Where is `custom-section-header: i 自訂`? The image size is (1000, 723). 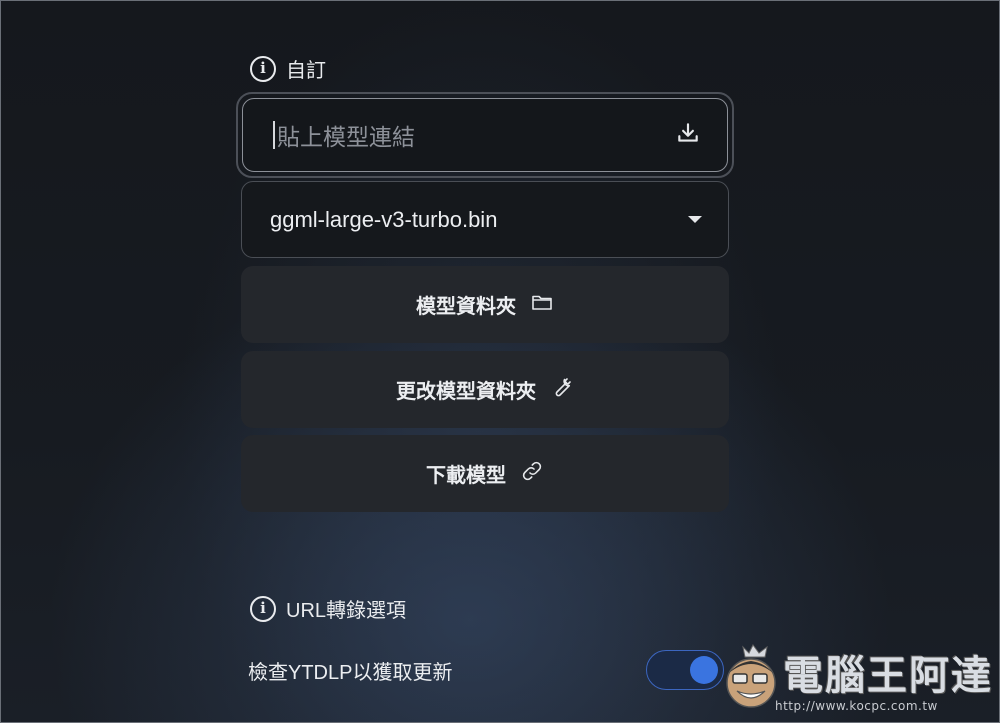 custom-section-header: i 自訂 is located at coordinates (288, 68).